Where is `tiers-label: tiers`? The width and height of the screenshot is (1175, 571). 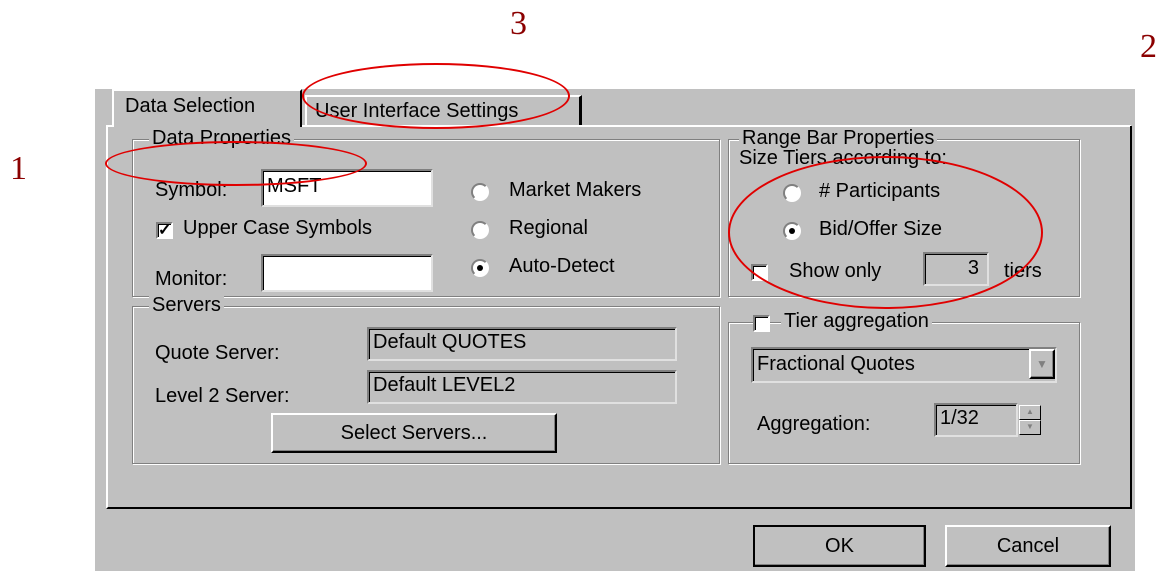
tiers-label: tiers is located at coordinates (1023, 271).